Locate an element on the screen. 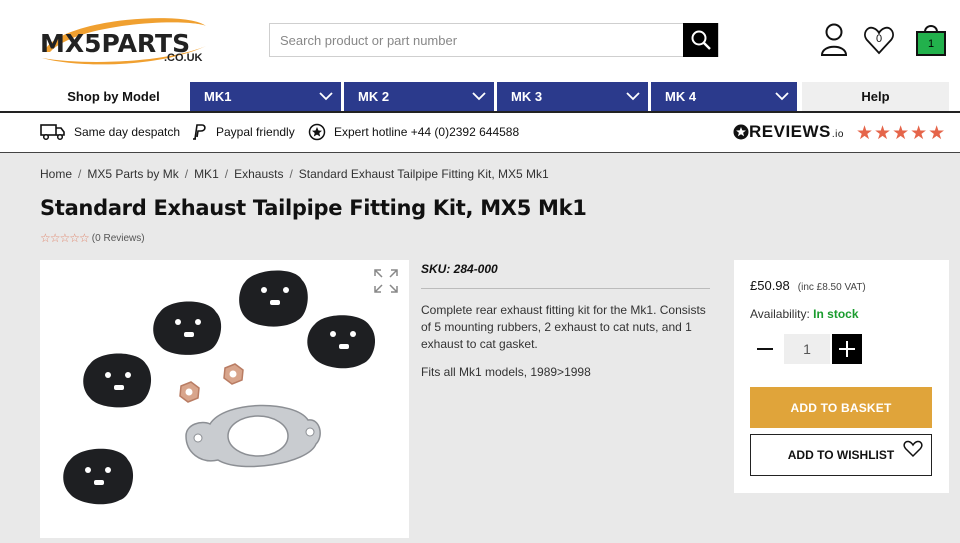 The width and height of the screenshot is (960, 543). account-button is located at coordinates (834, 40).